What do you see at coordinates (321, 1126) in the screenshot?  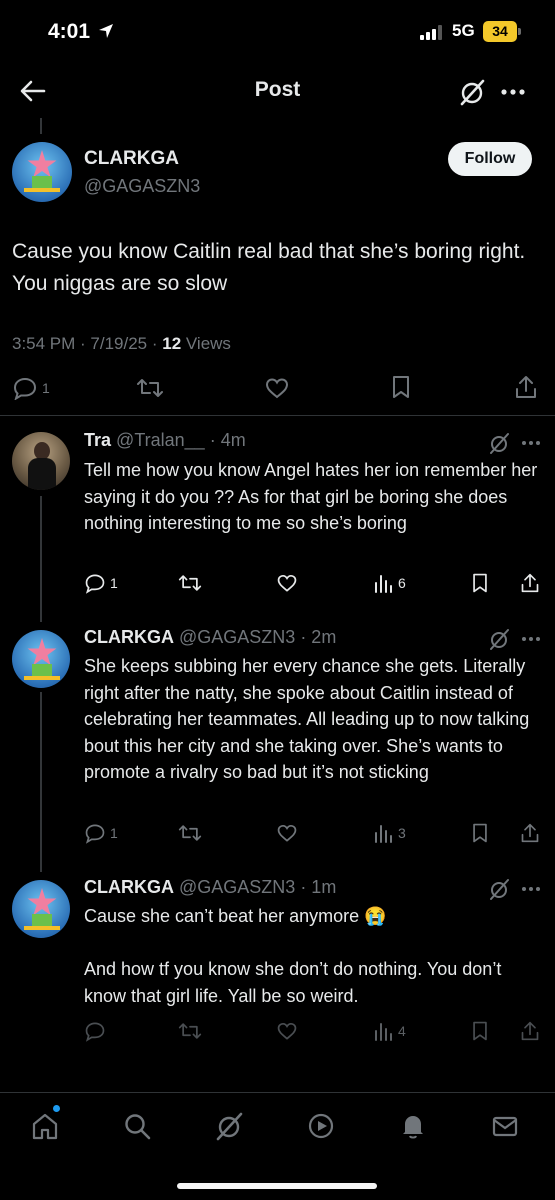 I see `video-icon` at bounding box center [321, 1126].